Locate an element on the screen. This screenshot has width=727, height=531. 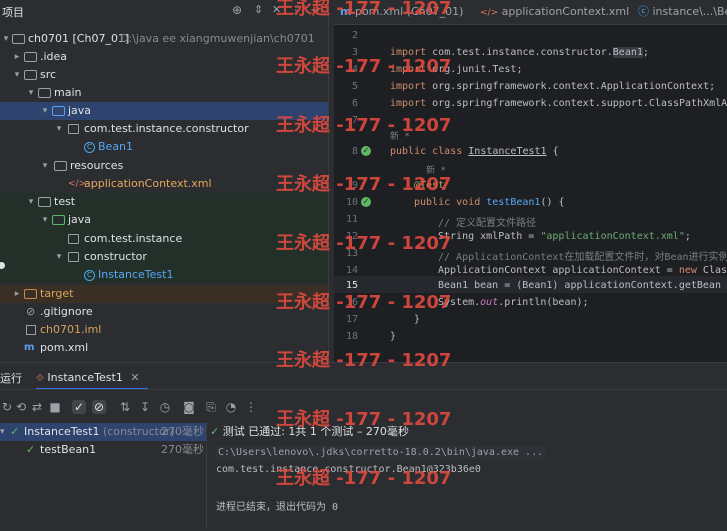
code-line-17: } is located at coordinates (417, 319).